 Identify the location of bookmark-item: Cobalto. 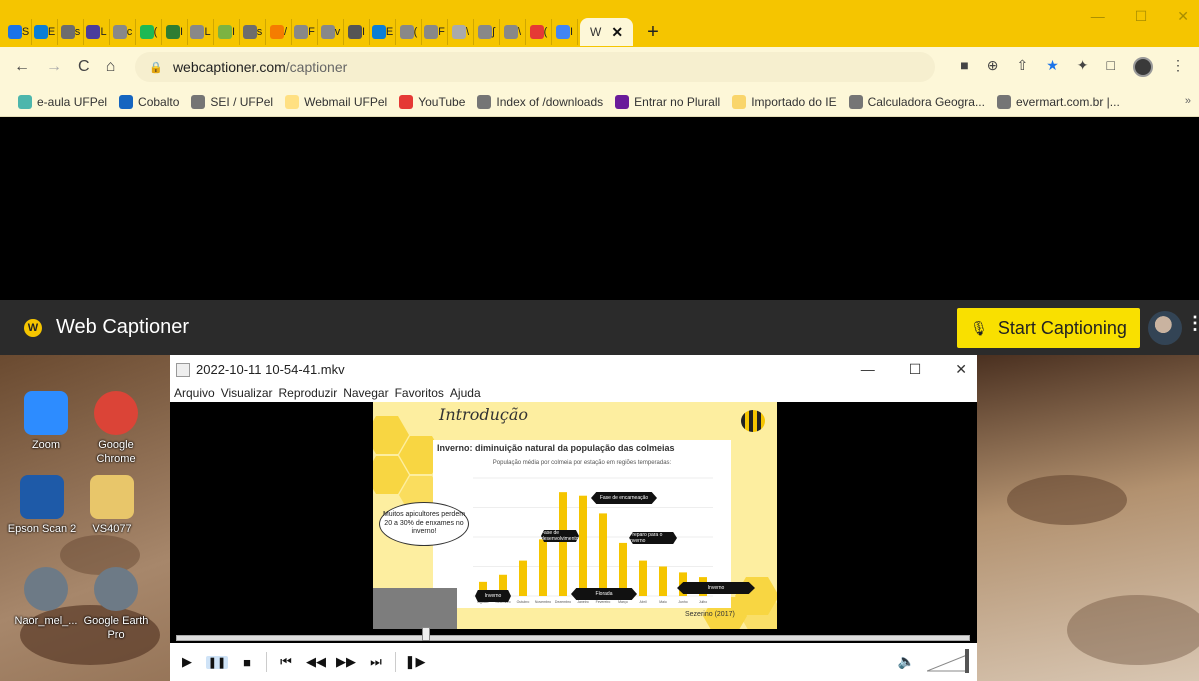
(149, 101).